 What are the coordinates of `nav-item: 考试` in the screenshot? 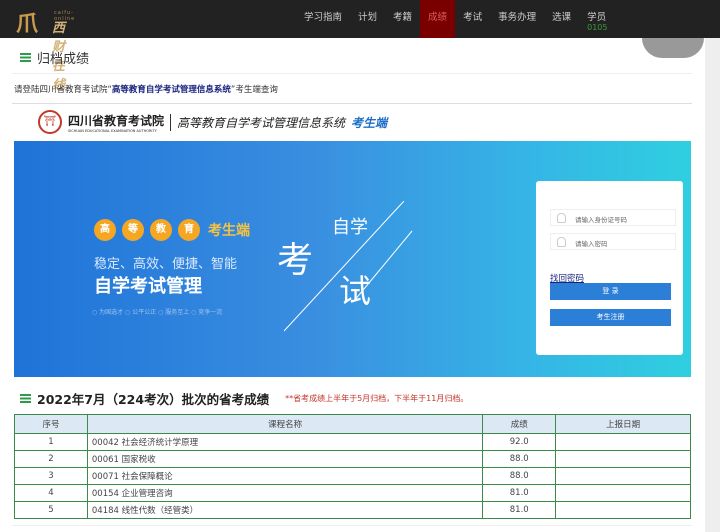 It's located at (472, 19).